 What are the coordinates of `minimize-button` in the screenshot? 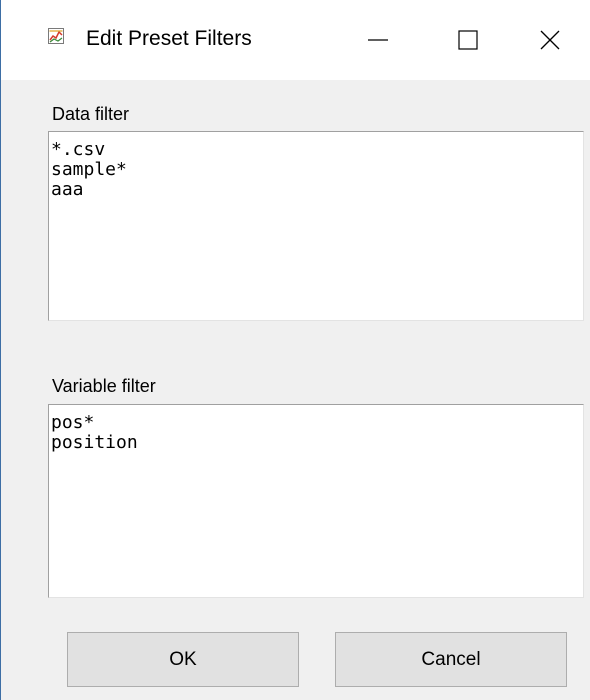 It's located at (378, 40).